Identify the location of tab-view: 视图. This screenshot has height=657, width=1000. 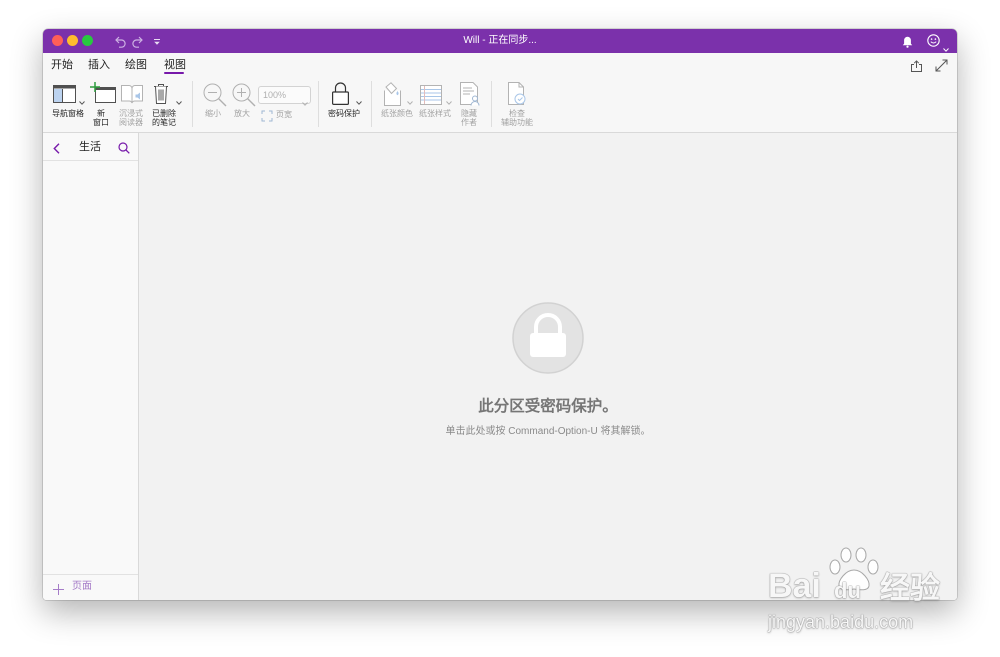
(175, 65).